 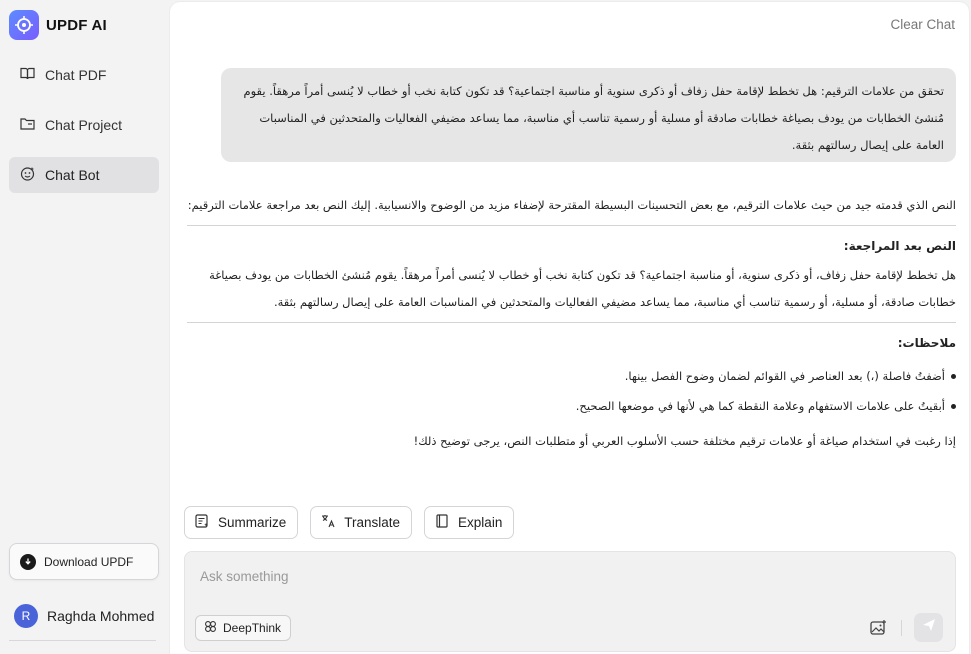 What do you see at coordinates (210, 628) in the screenshot?
I see `deepthink-icon` at bounding box center [210, 628].